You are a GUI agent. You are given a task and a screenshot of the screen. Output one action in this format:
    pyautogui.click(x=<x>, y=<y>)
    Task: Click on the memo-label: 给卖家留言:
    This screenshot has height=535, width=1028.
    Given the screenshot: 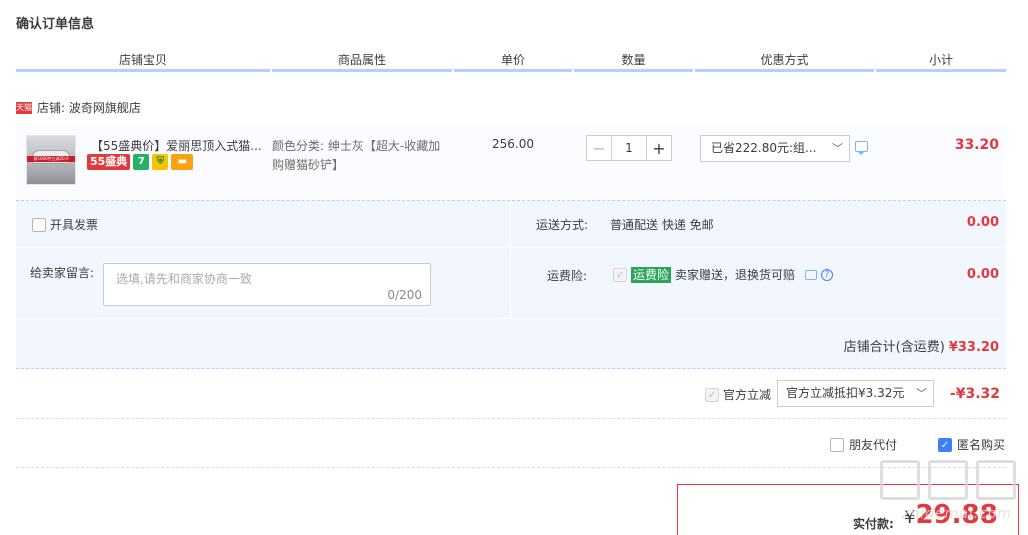 What is the action you would take?
    pyautogui.click(x=62, y=273)
    